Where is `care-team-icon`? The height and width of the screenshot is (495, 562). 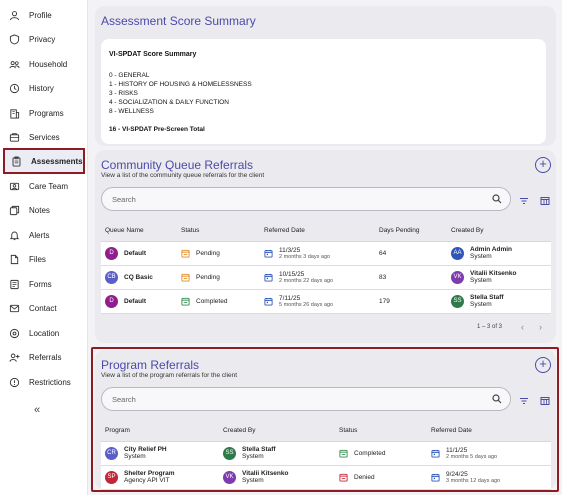 care-team-icon is located at coordinates (14, 186).